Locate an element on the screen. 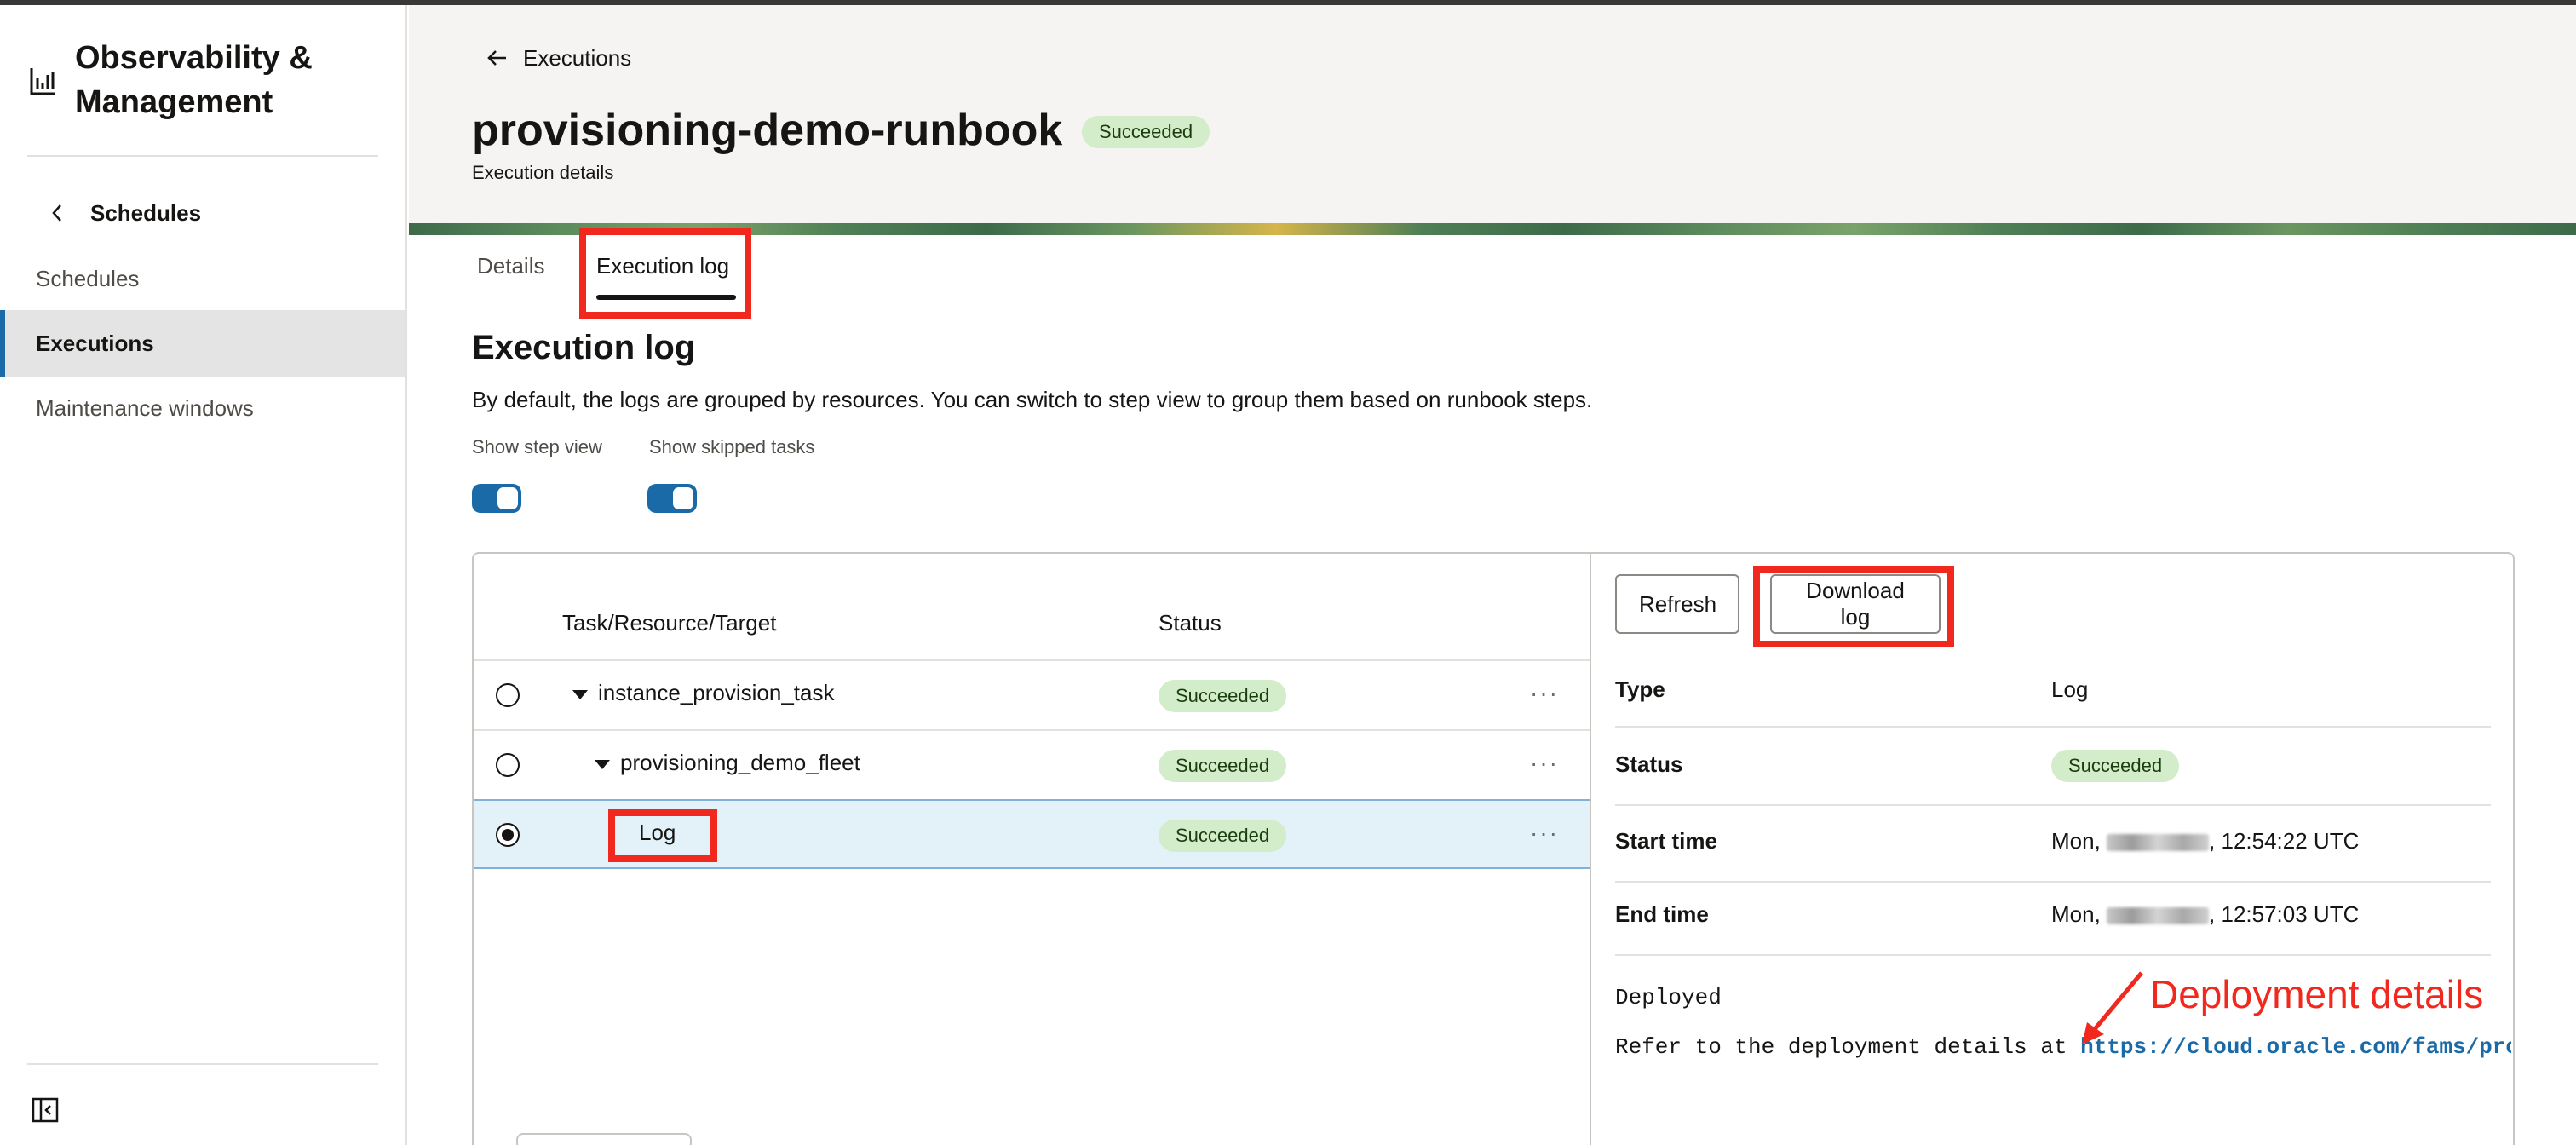  sidebar-item-schedules: Schedules is located at coordinates (203, 278).